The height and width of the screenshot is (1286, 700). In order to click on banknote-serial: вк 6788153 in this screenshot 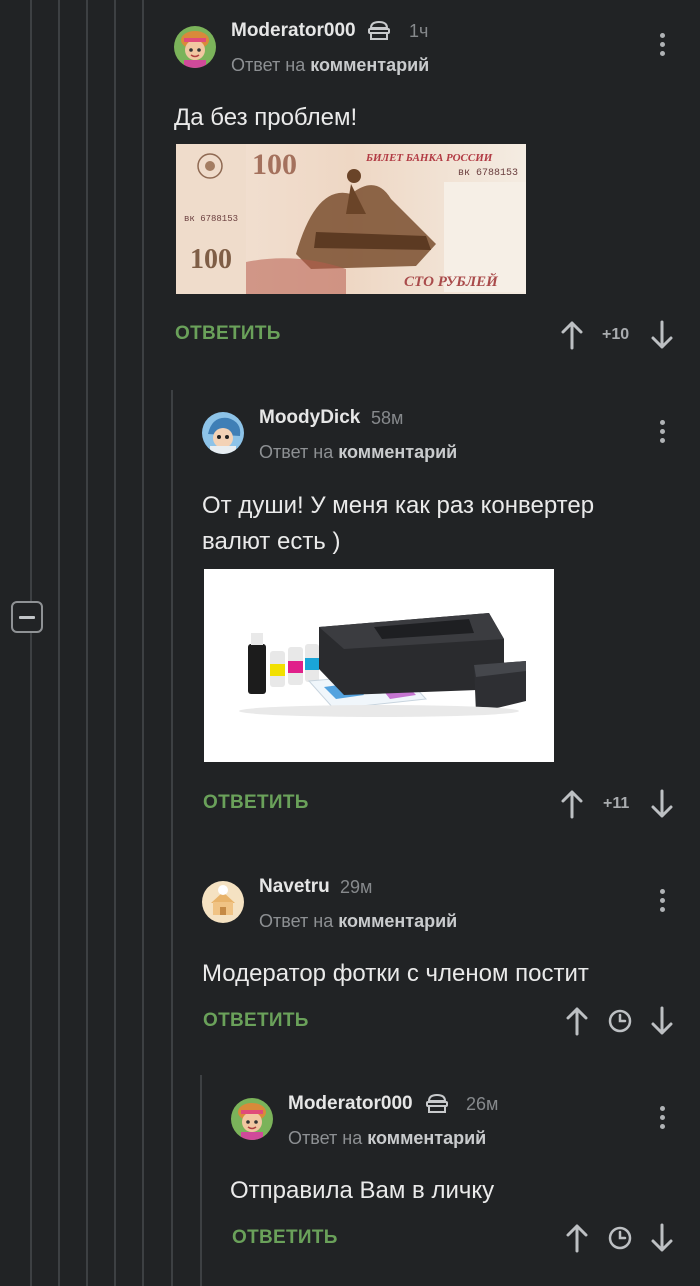, I will do `click(488, 173)`.